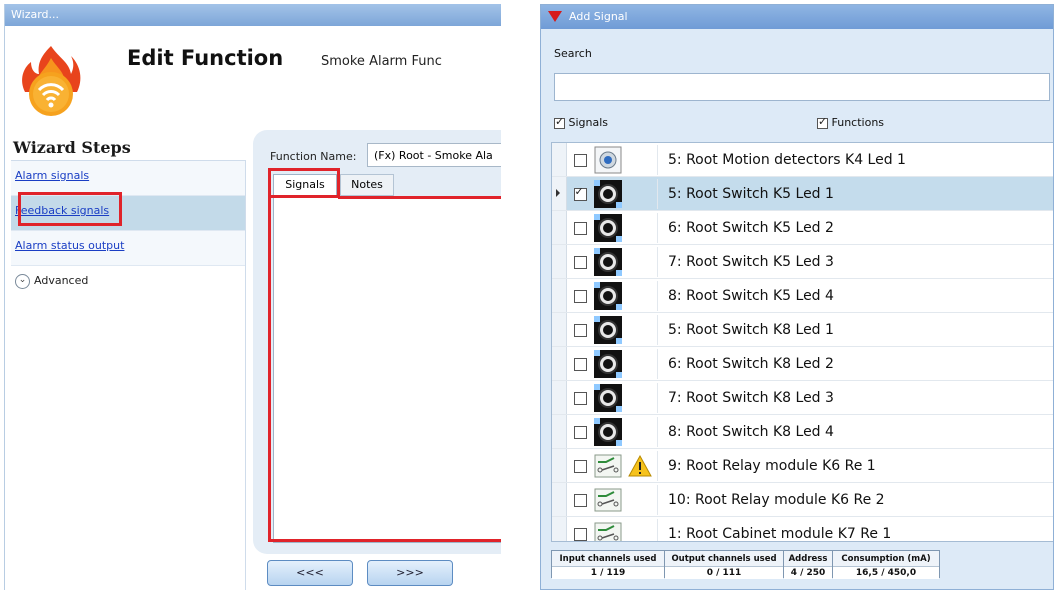 This screenshot has width=1054, height=594. Describe the element at coordinates (776, 499) in the screenshot. I see `signal-name: 10: Root Relay module K6 Re 2` at that location.